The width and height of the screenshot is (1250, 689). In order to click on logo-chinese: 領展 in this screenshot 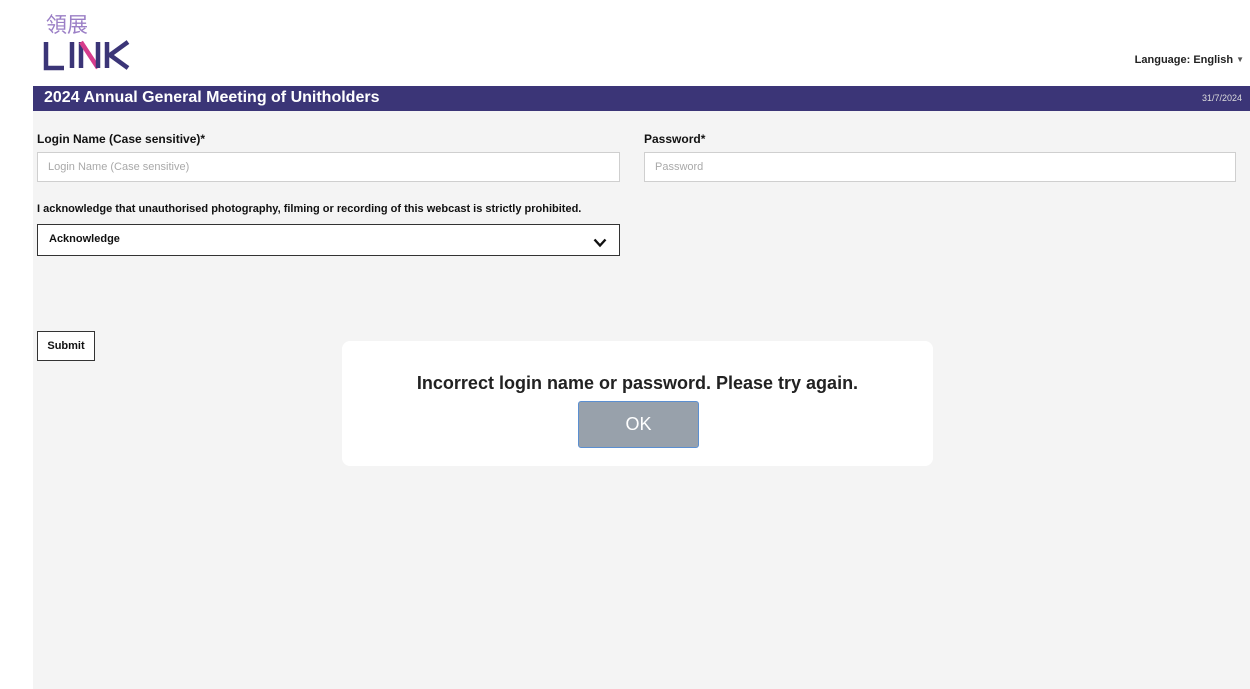, I will do `click(67, 25)`.